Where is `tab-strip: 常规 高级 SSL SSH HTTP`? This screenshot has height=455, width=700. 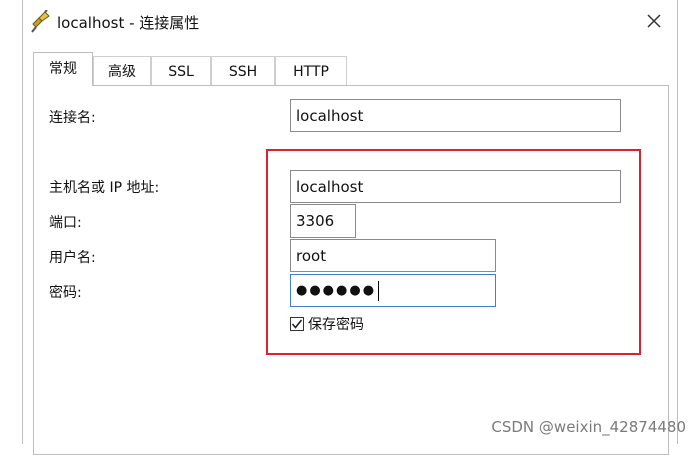 tab-strip: 常规 高级 SSL SSH HTTP is located at coordinates (353, 69).